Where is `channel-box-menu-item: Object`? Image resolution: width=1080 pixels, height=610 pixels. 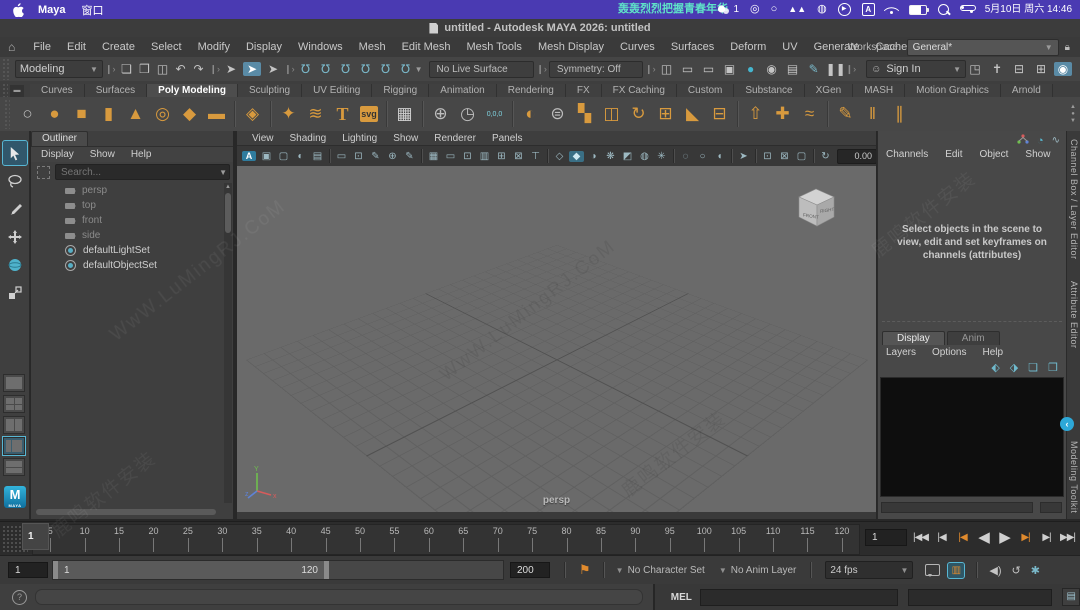
channel-box-menu-item: Object is located at coordinates (994, 154).